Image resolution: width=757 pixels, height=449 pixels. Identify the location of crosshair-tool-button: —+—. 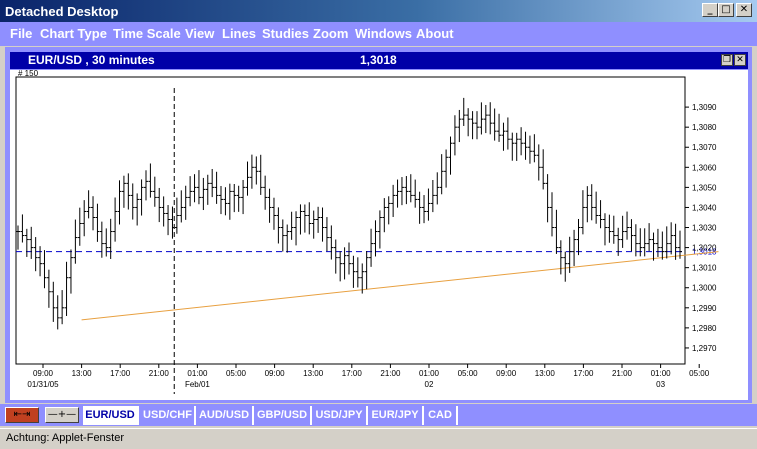
(62, 415).